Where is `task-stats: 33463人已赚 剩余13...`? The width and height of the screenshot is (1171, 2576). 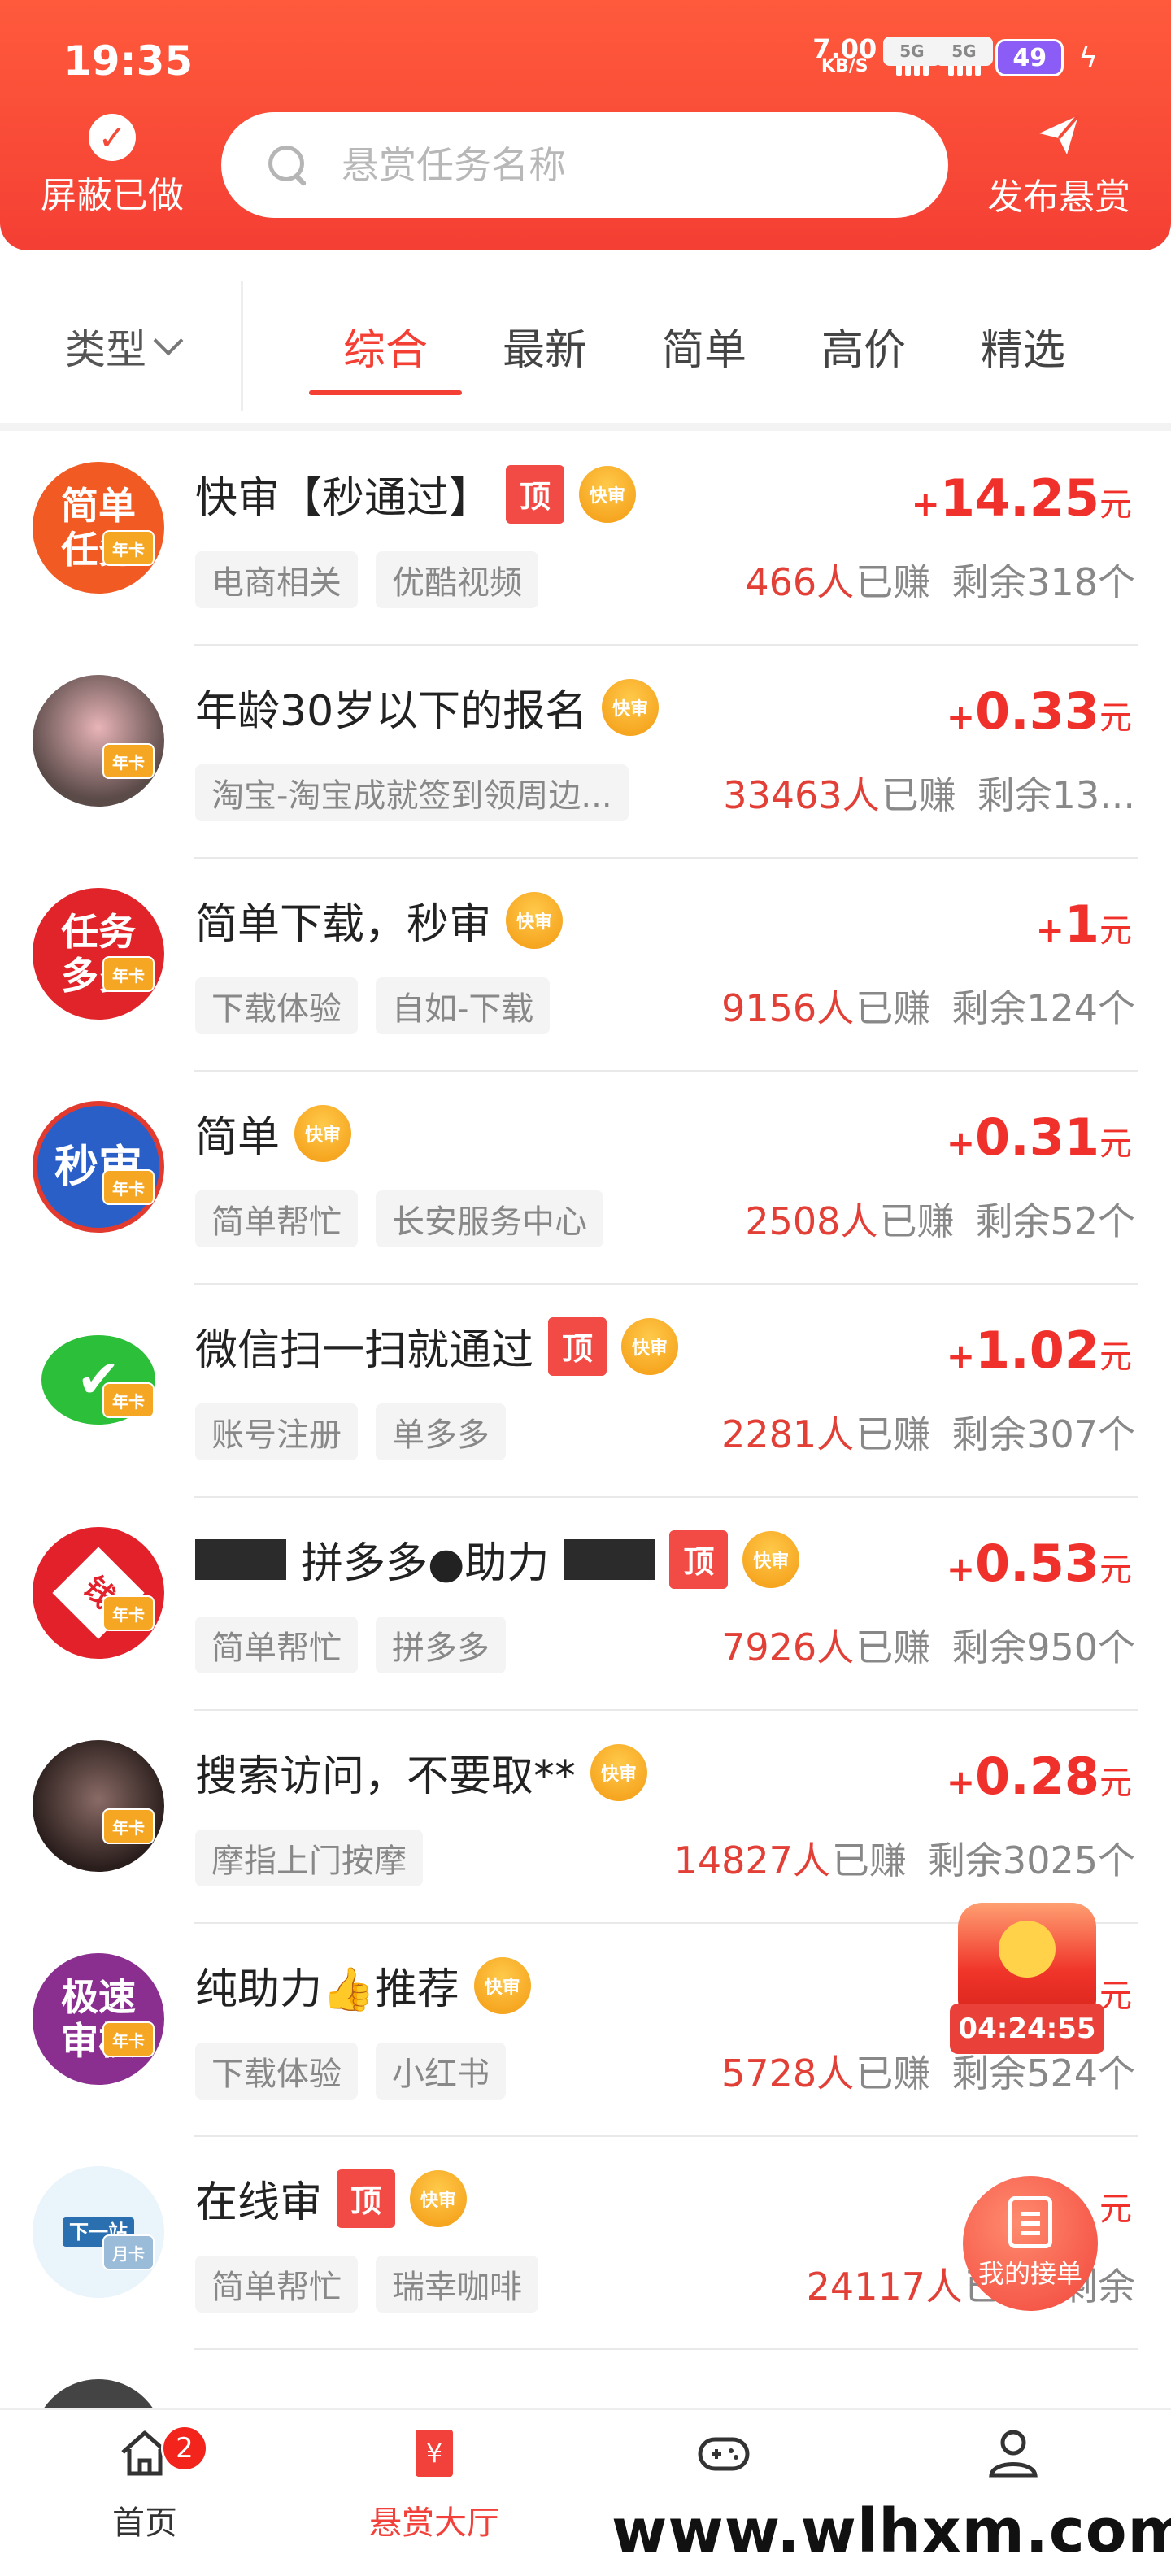
task-stats: 33463人已赚 剩余13... is located at coordinates (929, 793).